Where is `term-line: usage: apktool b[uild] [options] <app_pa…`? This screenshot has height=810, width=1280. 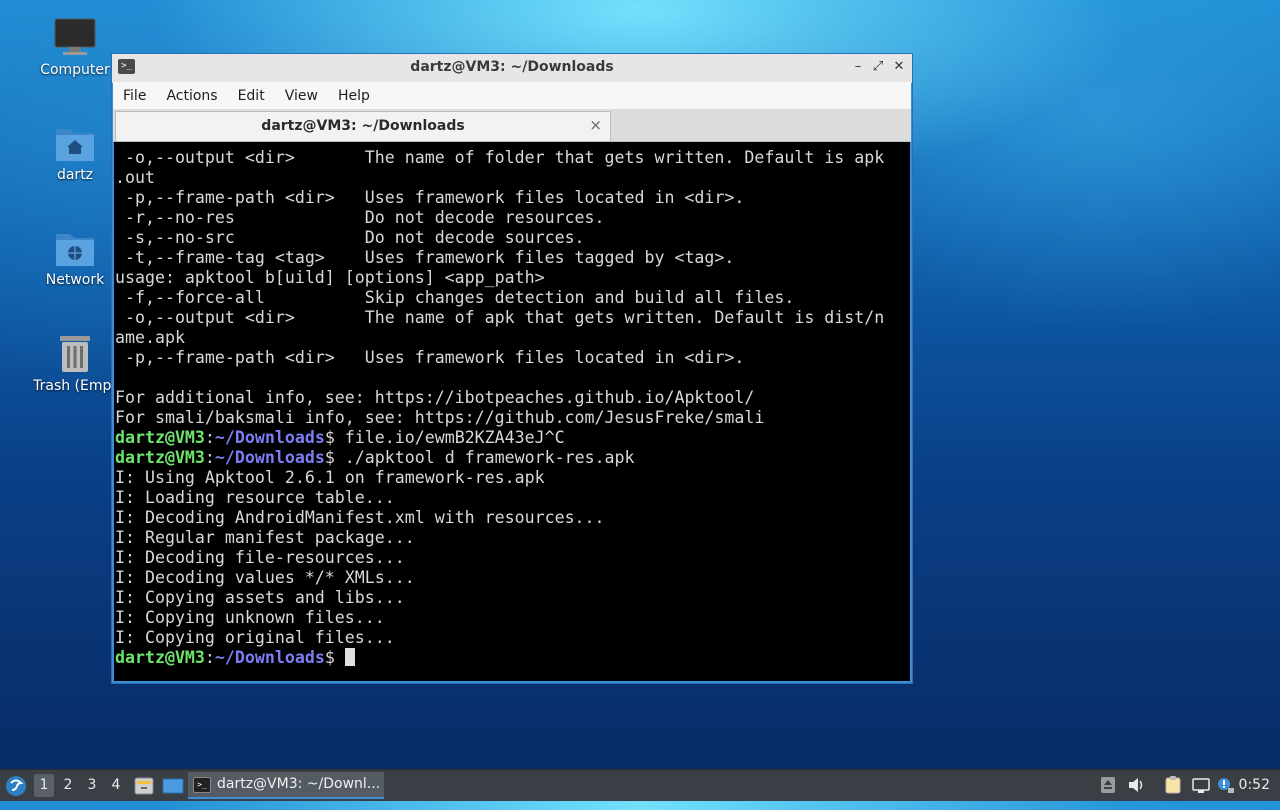 term-line: usage: apktool b[uild] [options] <app_pa… is located at coordinates (330, 277).